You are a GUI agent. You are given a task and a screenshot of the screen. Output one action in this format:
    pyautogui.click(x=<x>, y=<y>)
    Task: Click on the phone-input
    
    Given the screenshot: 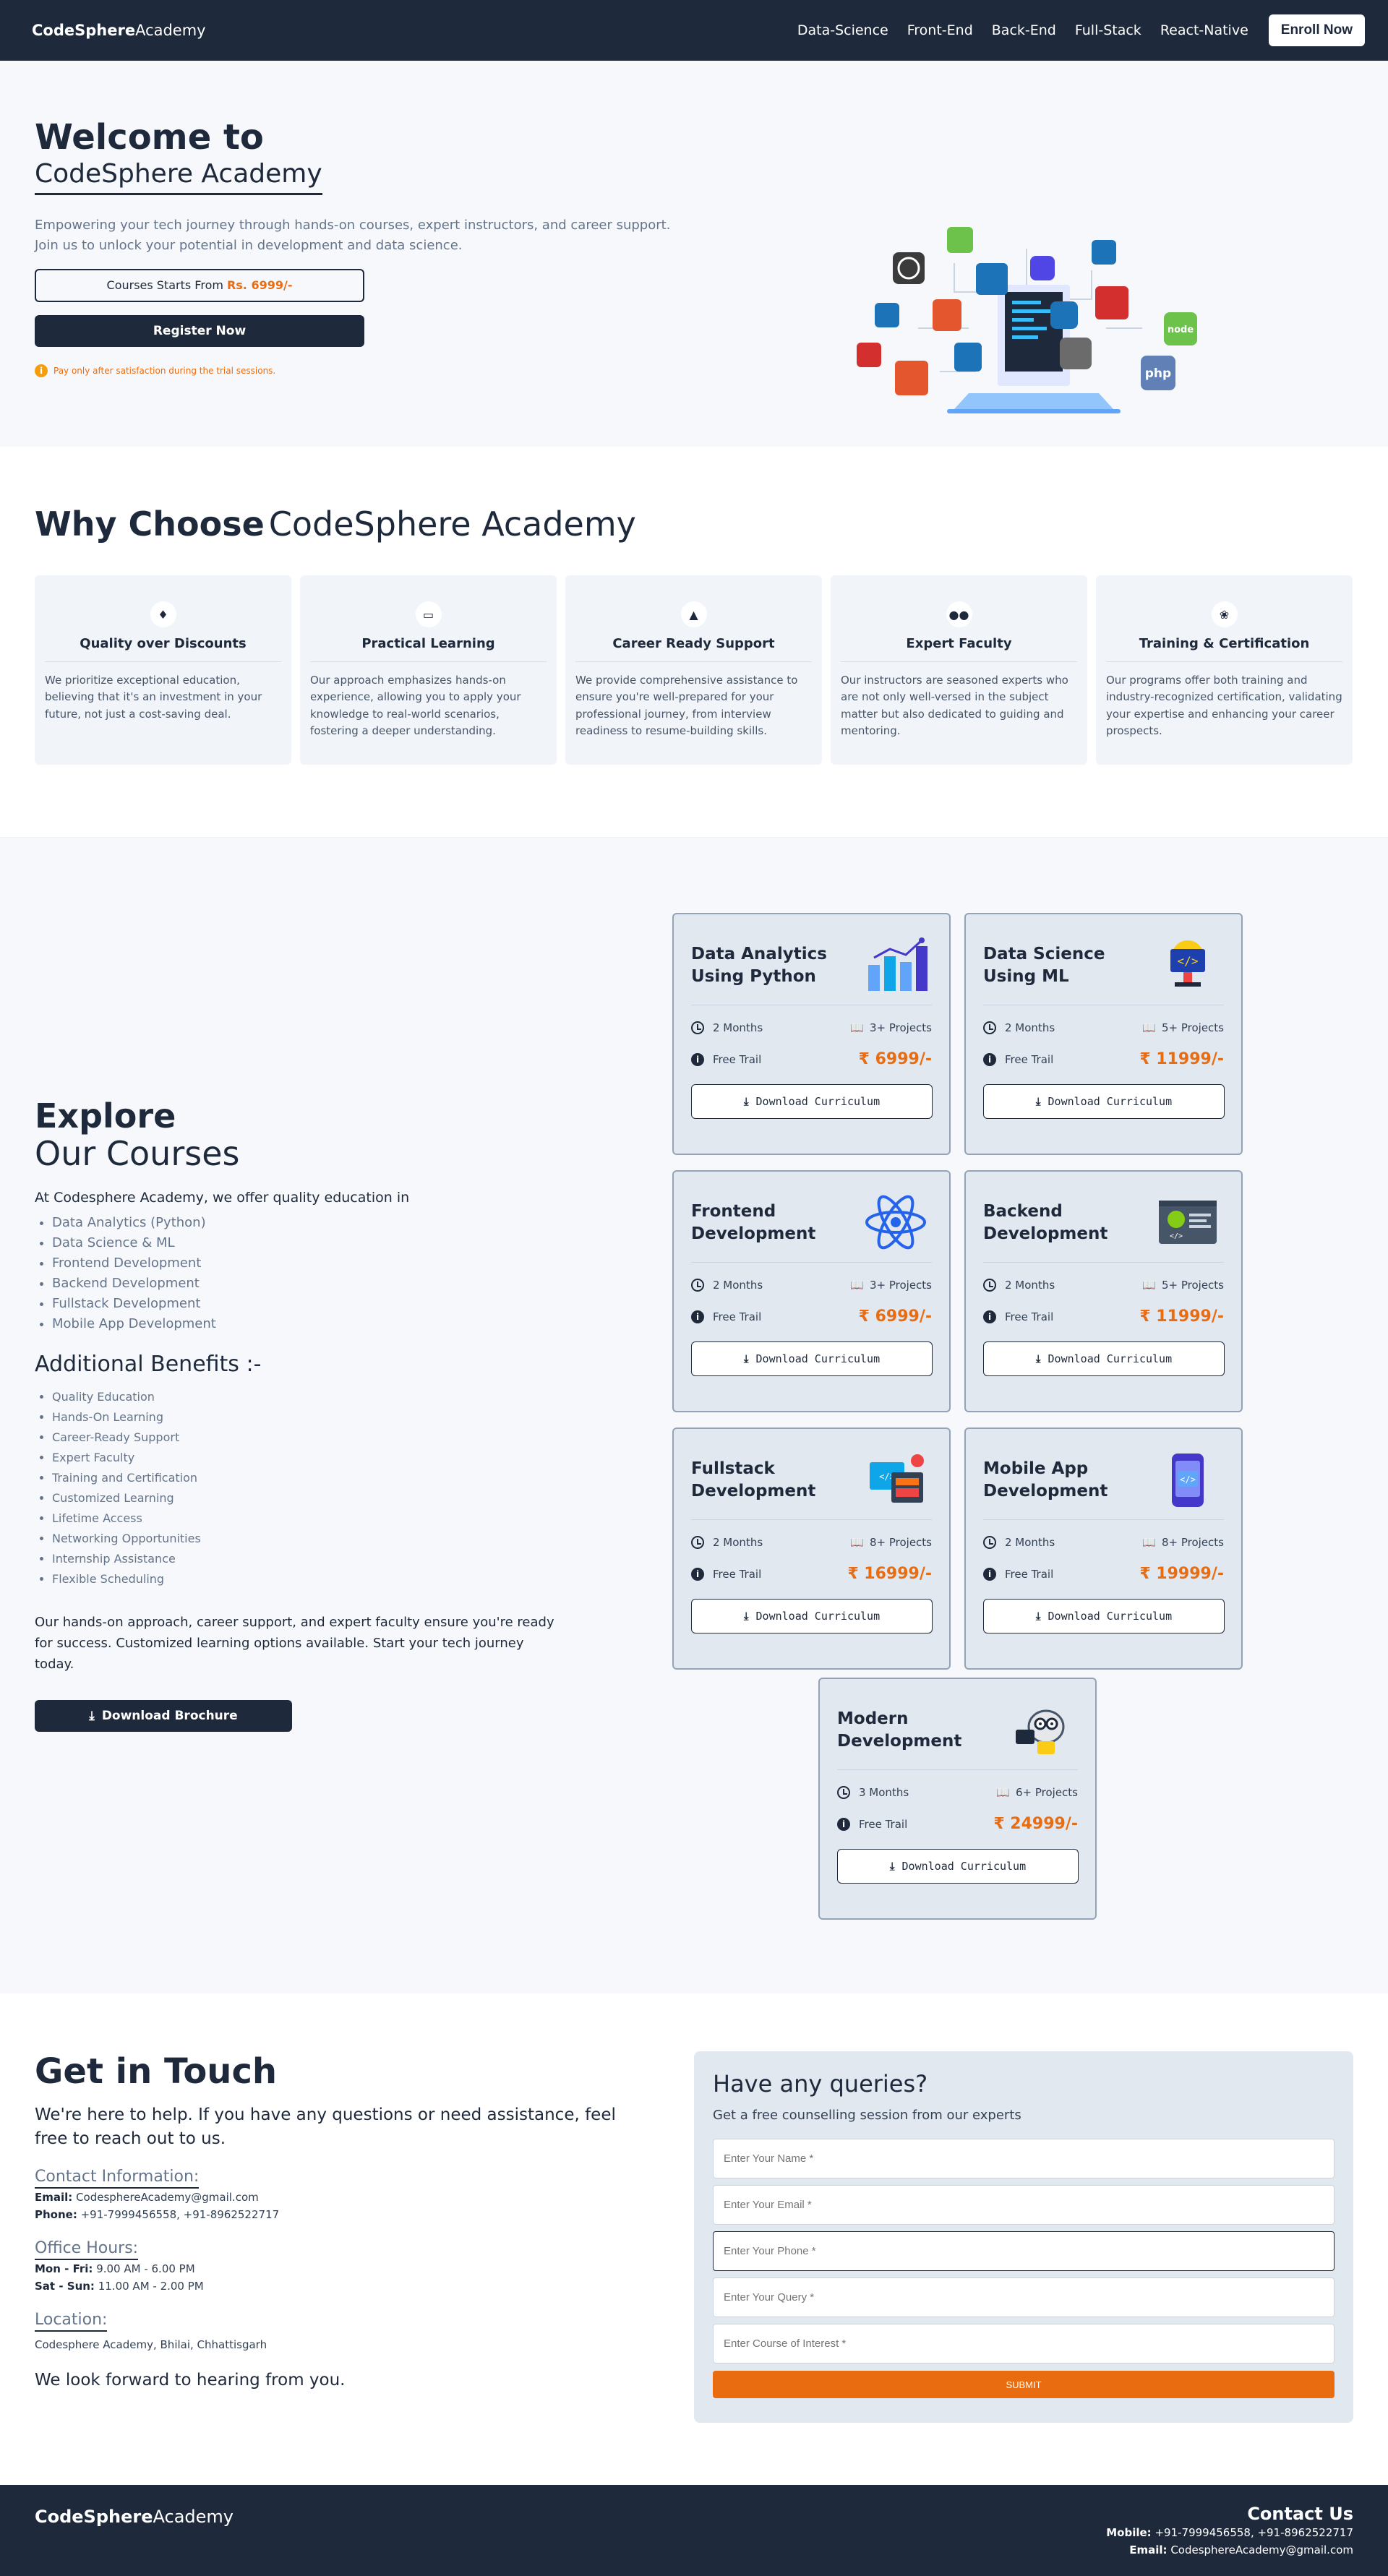 What is the action you would take?
    pyautogui.click(x=1024, y=2251)
    